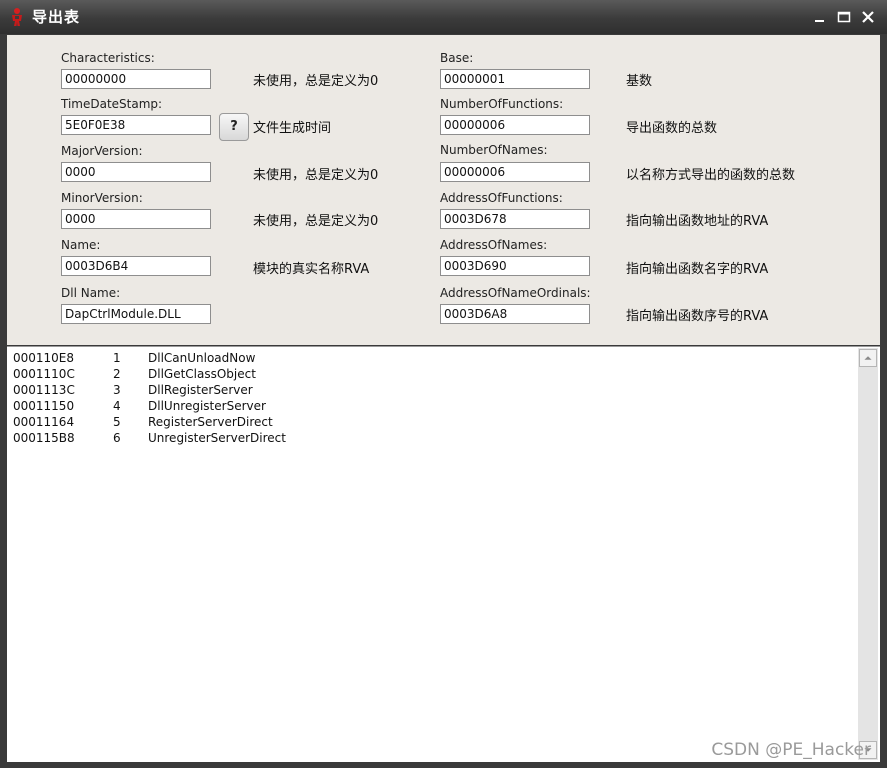  I want to click on addressofnameordinals-desc: 指向输出函数序号的RVA, so click(697, 316).